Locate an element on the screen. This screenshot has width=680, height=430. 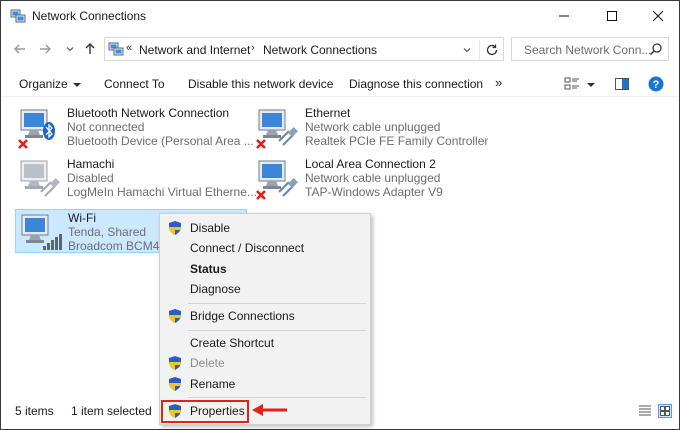
preview-pane-icon is located at coordinates (622, 84).